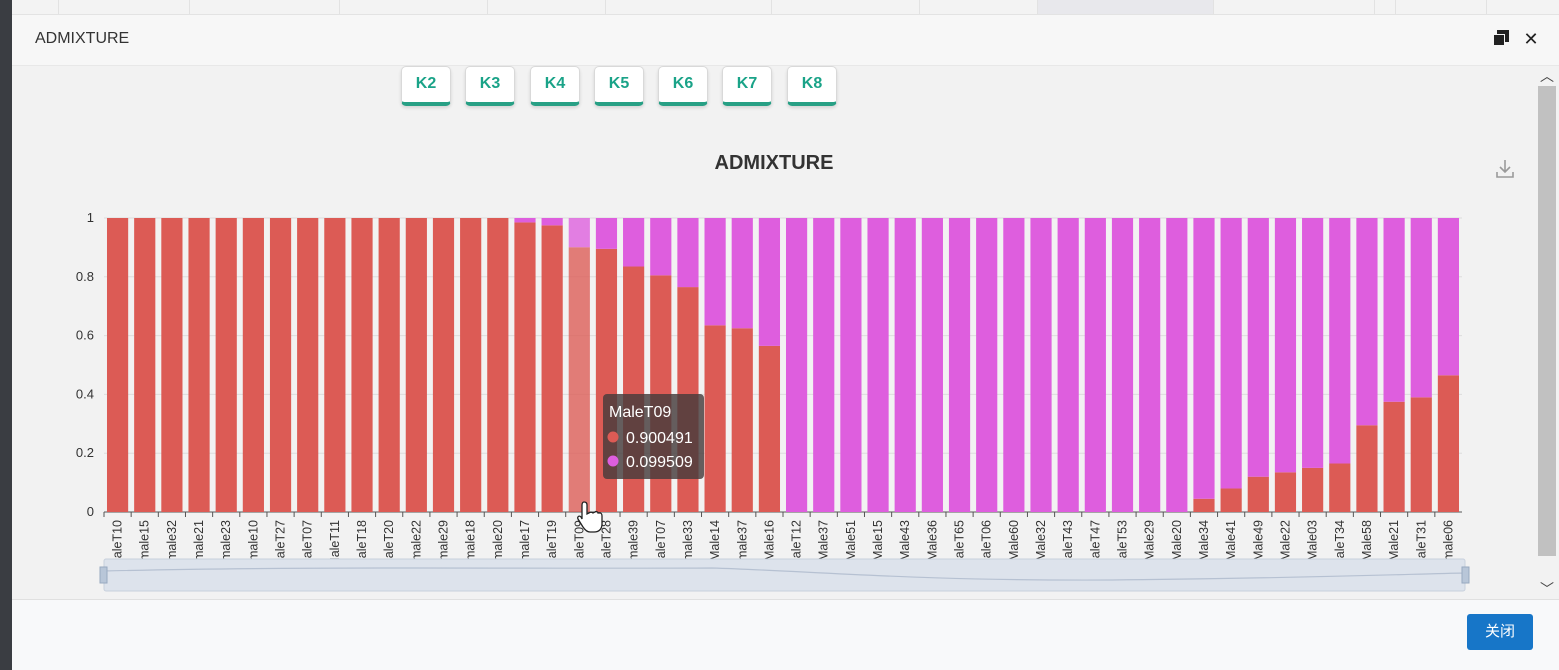 This screenshot has height=670, width=1559. Describe the element at coordinates (579, 233) in the screenshot. I see `bar-series2-MaleT09` at that location.